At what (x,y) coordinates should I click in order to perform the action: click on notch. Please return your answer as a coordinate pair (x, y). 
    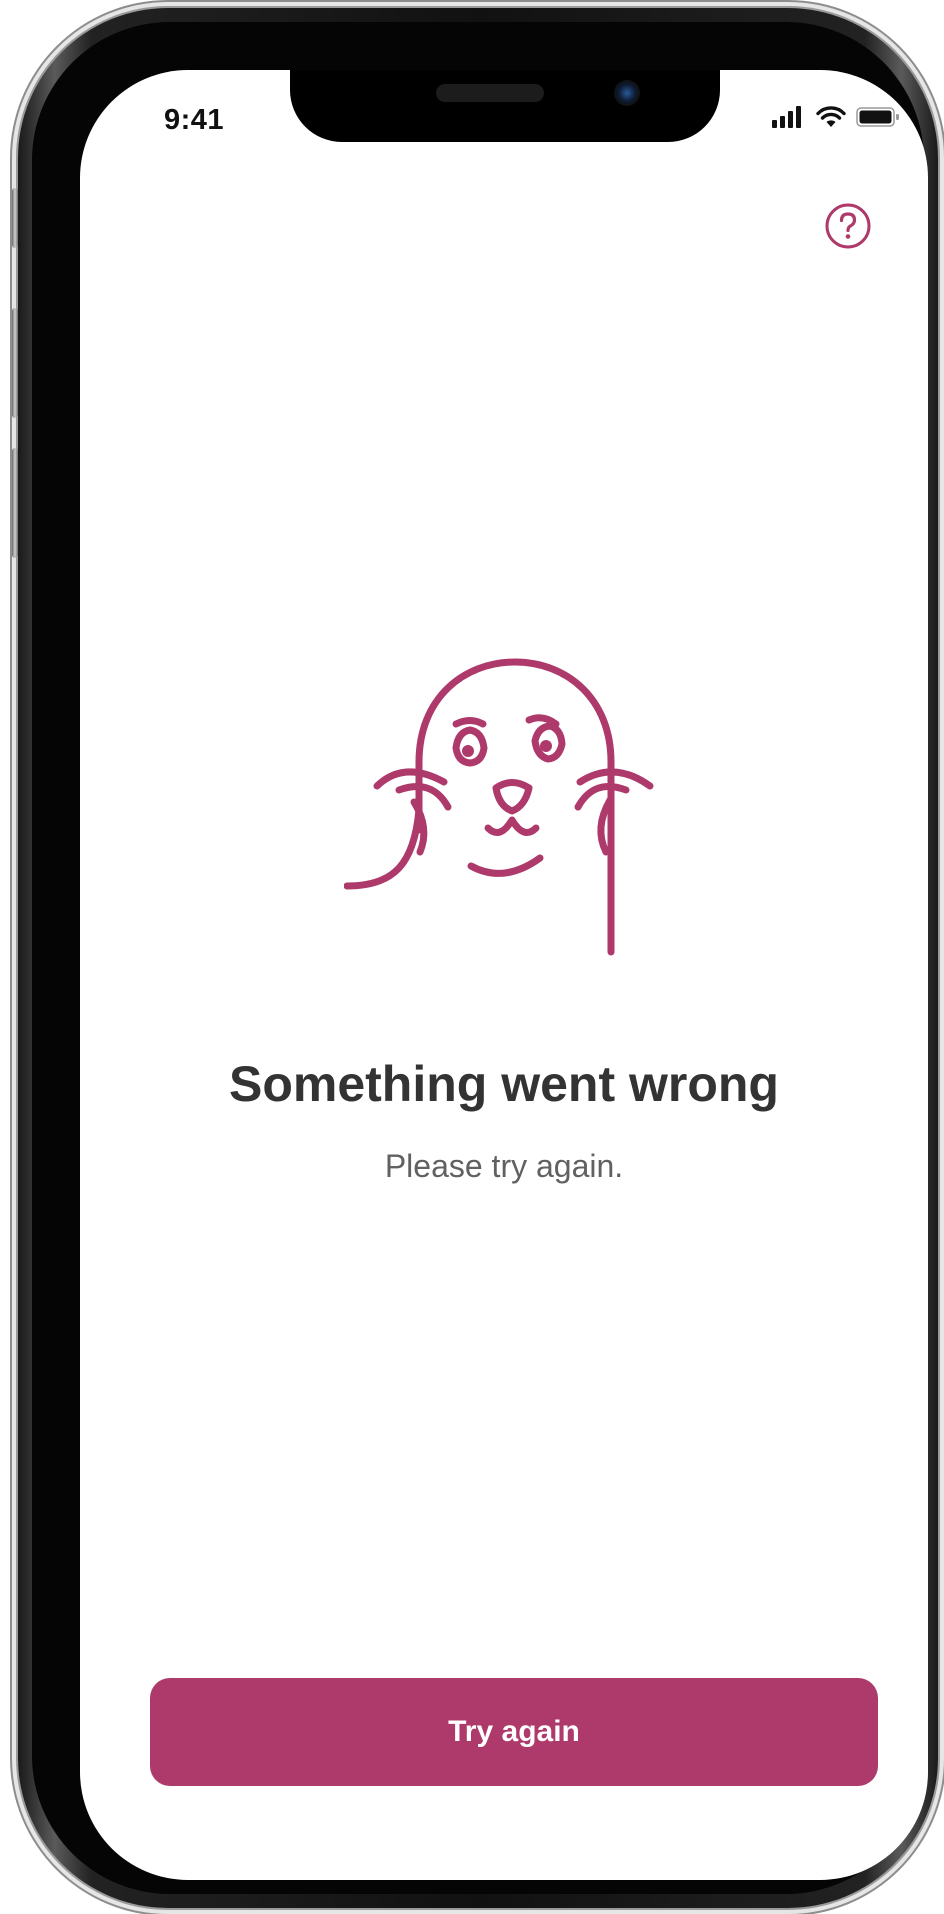
    Looking at the image, I should click on (505, 106).